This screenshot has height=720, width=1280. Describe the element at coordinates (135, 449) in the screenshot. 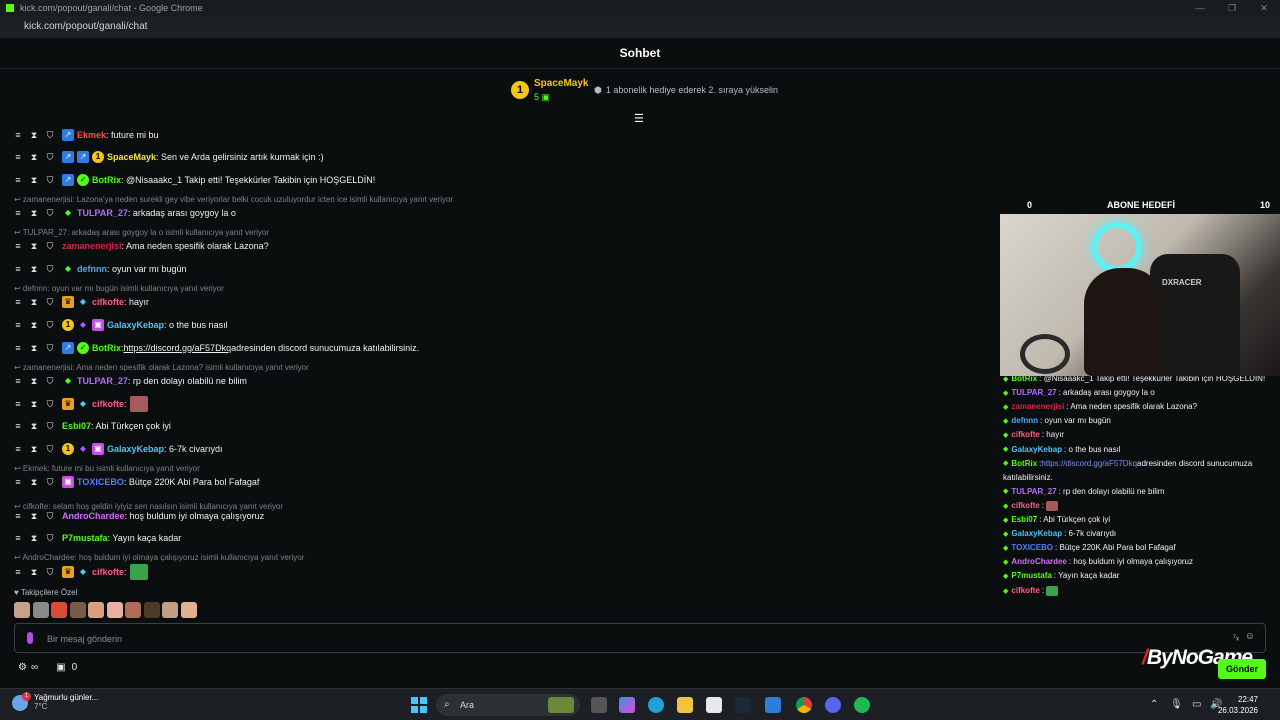

I see `username: GalaxyKebap` at that location.